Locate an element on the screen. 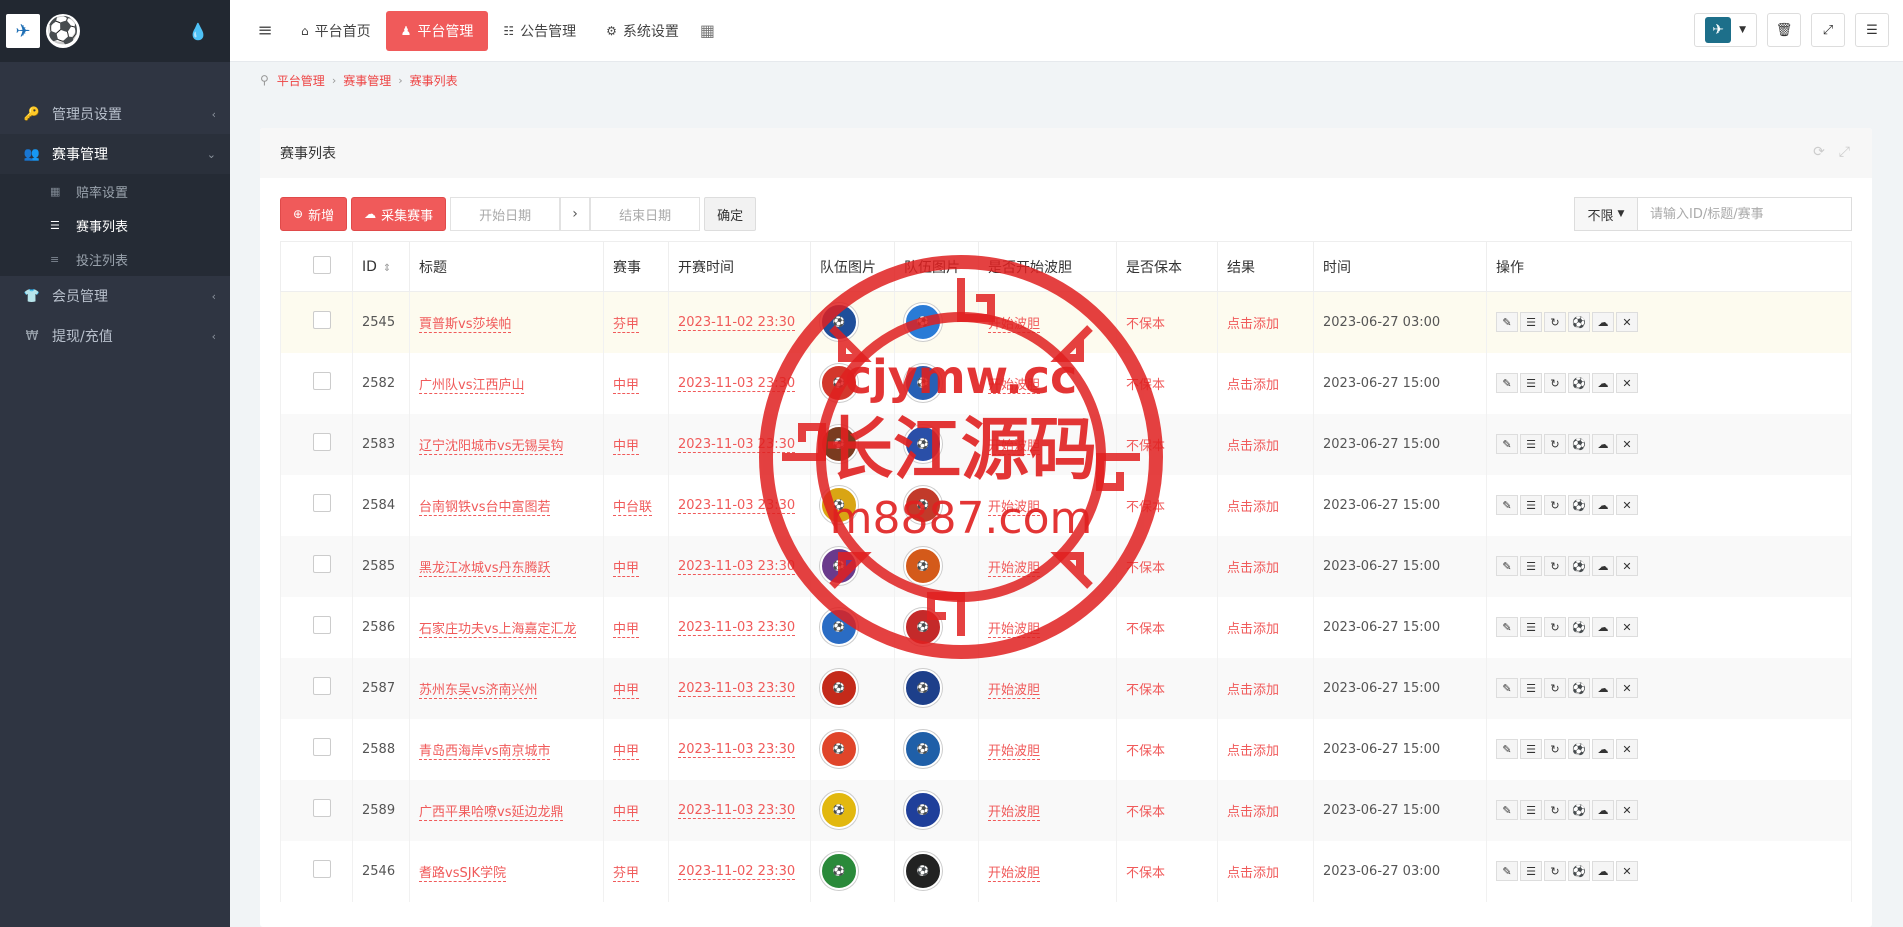  sidebar-subitem-odds-settings: ▦ 赔率设置 is located at coordinates (115, 191).